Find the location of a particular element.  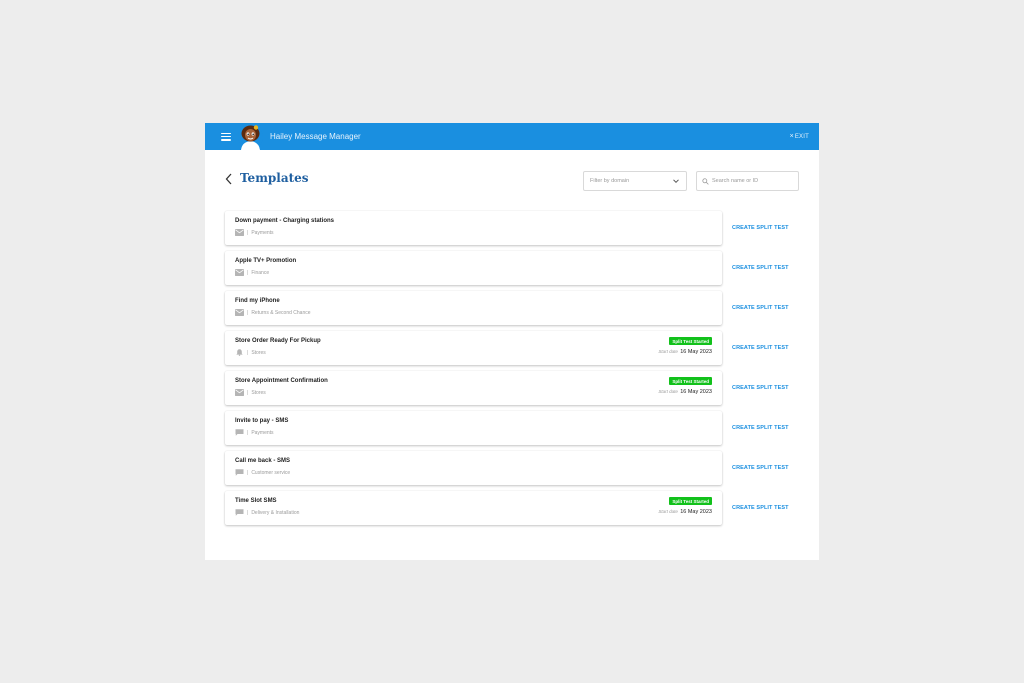

hamburger-menu-icon is located at coordinates (226, 136).